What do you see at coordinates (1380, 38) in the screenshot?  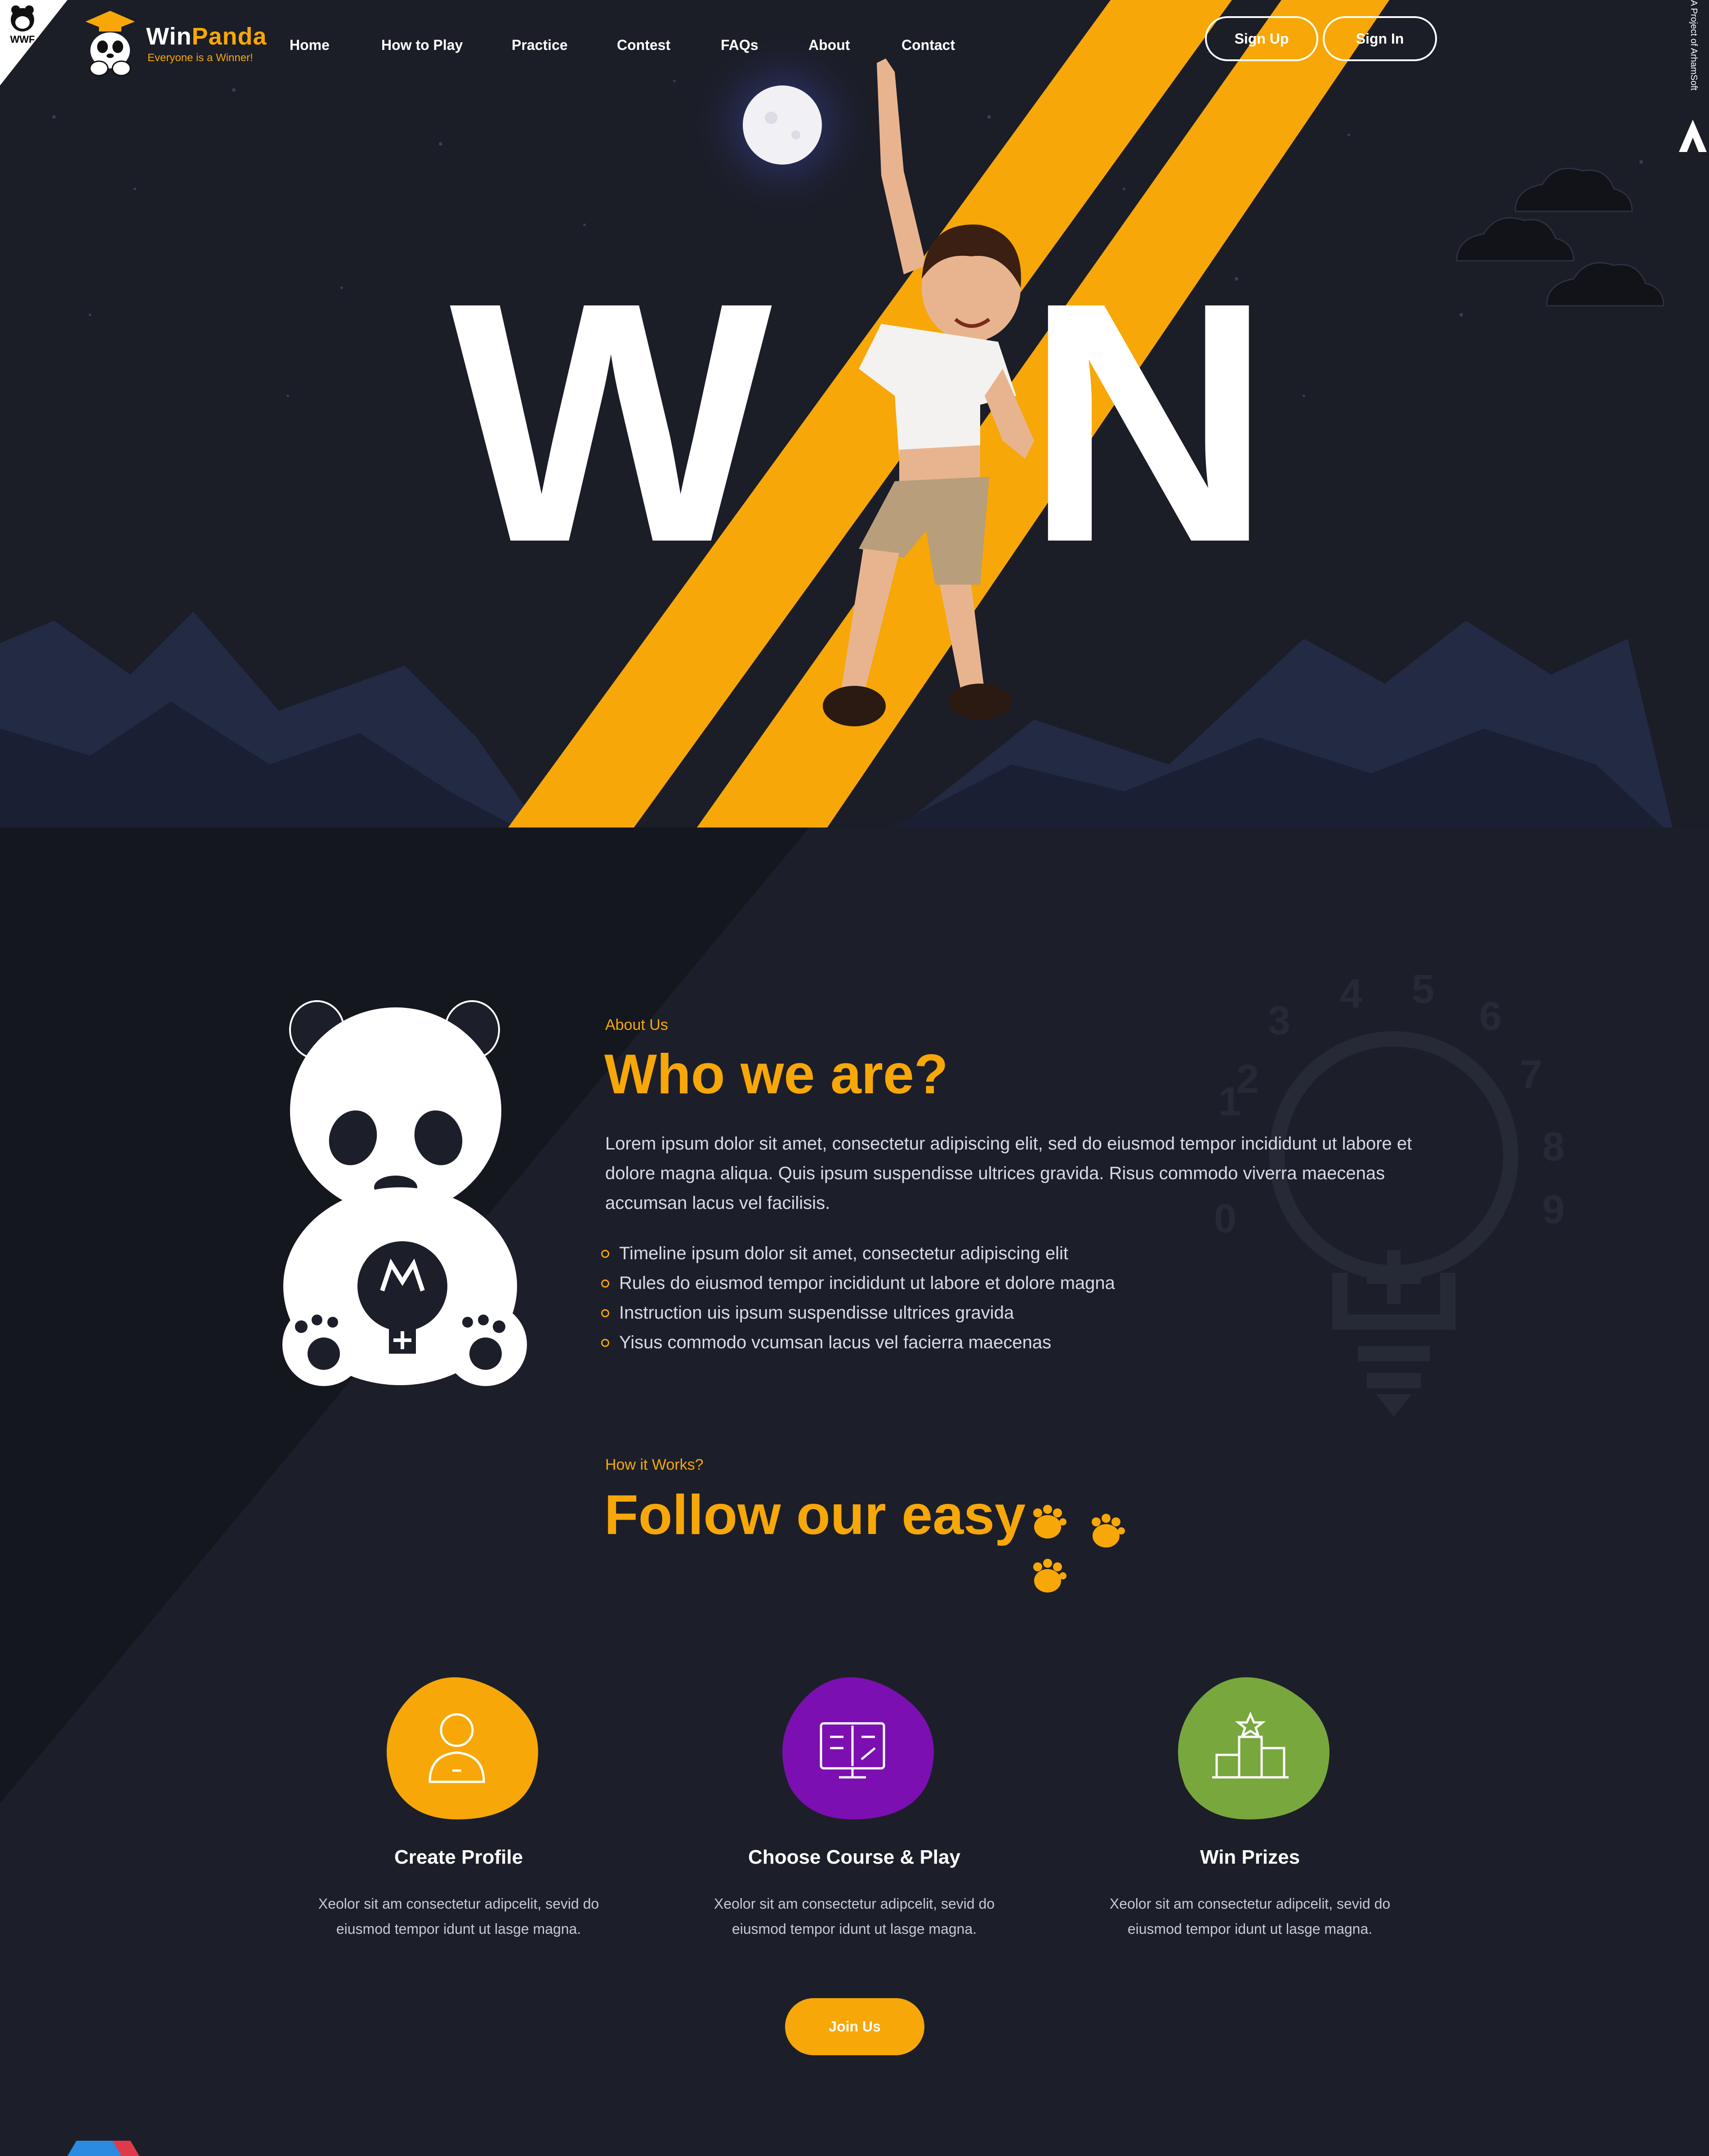 I see `signin-button: Sign In` at bounding box center [1380, 38].